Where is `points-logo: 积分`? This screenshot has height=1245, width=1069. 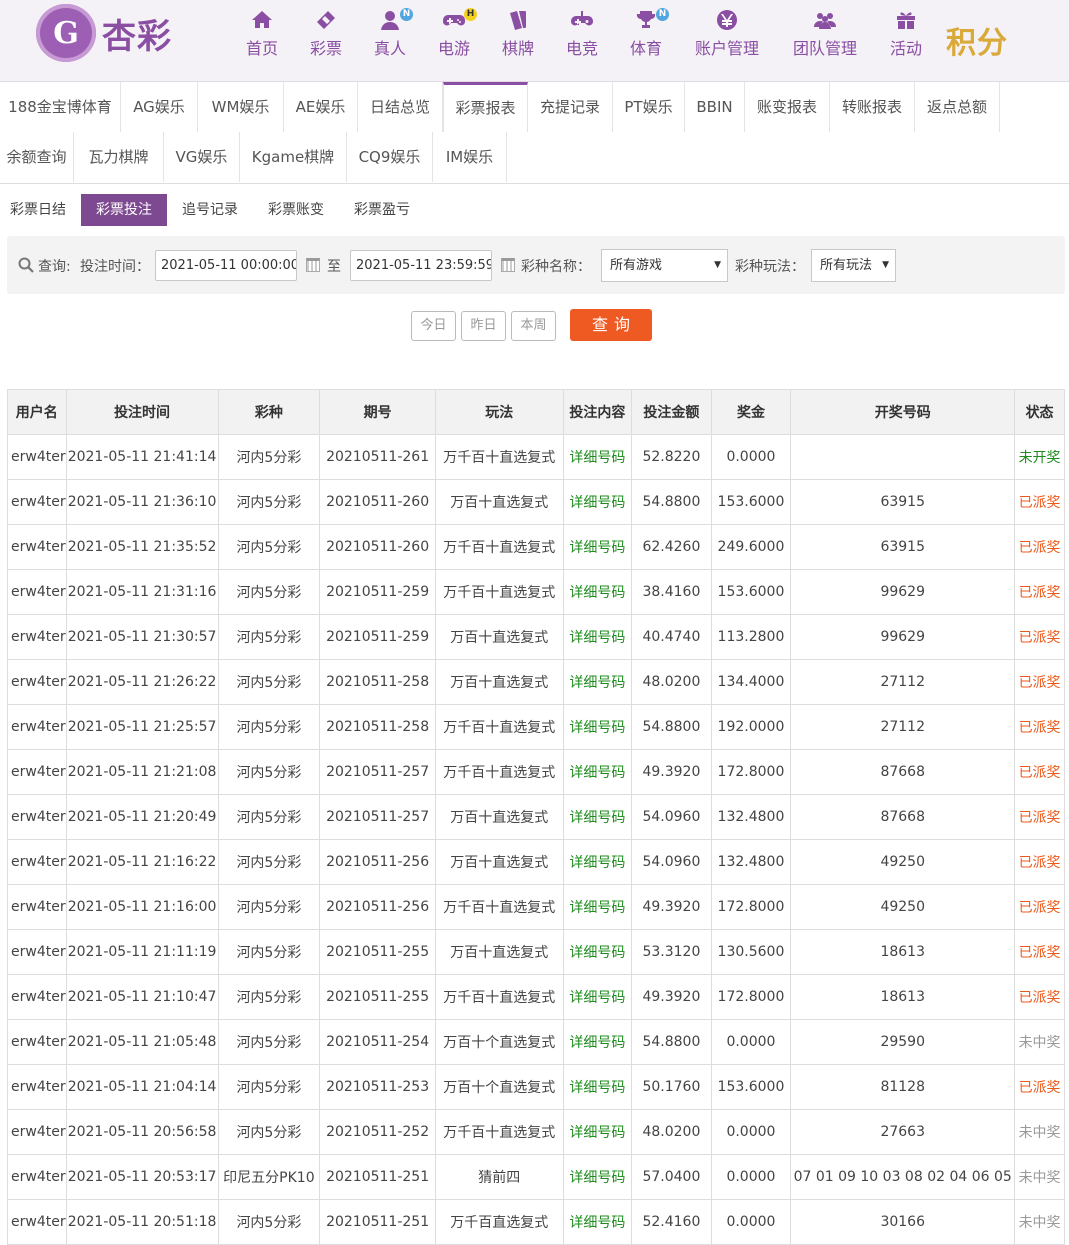 points-logo: 积分 is located at coordinates (977, 40).